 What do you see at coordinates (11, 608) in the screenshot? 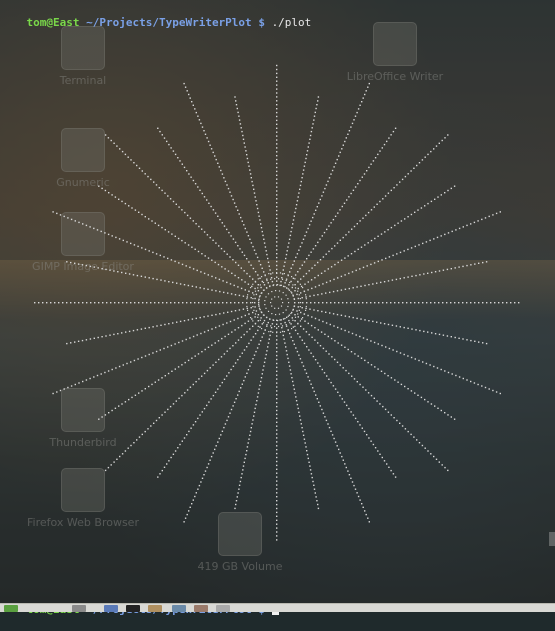
I see `menu-icon` at bounding box center [11, 608].